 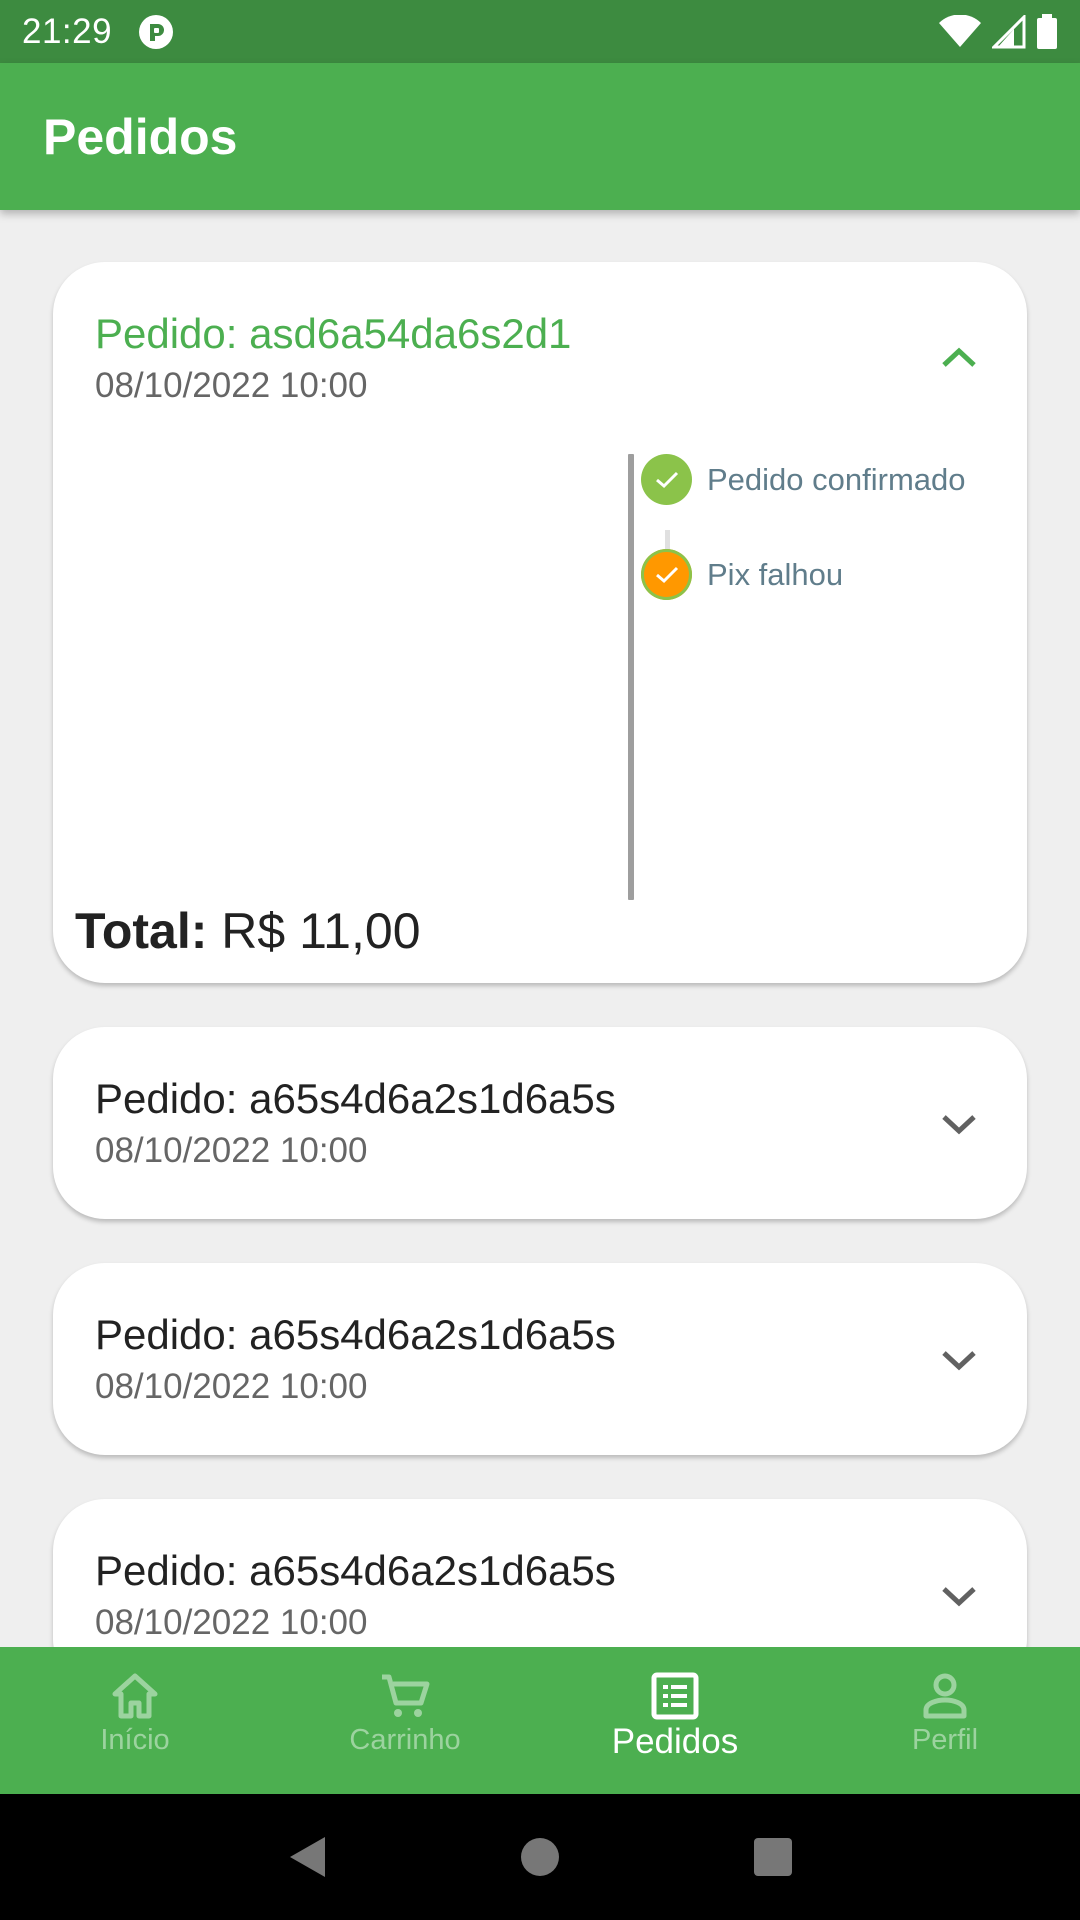 What do you see at coordinates (135, 1720) in the screenshot?
I see `nav-item-inicio: Início` at bounding box center [135, 1720].